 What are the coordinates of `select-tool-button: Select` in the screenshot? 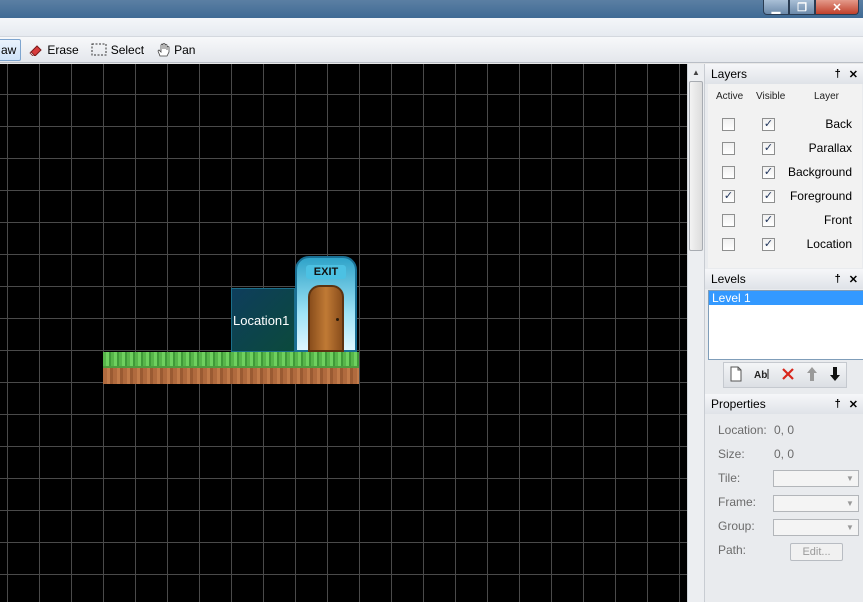 It's located at (117, 50).